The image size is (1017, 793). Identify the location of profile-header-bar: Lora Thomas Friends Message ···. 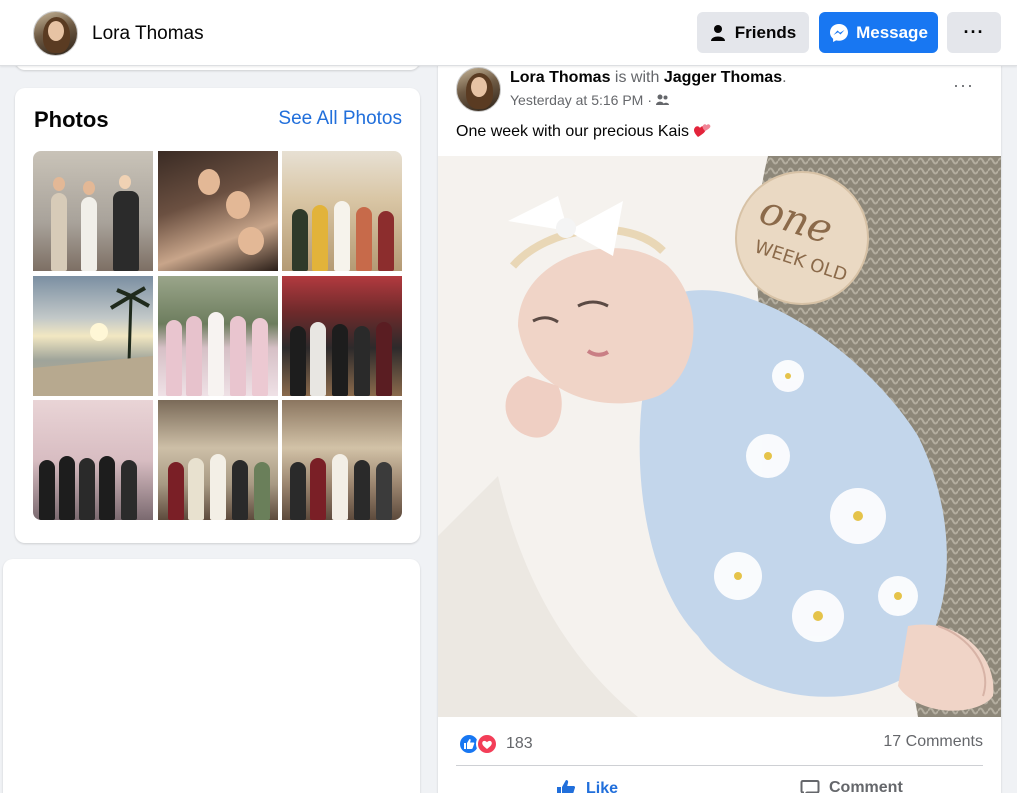
(508, 33).